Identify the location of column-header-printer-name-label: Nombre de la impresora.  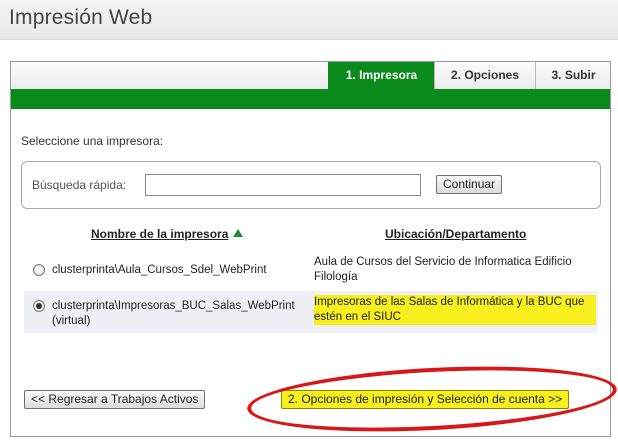
(160, 234).